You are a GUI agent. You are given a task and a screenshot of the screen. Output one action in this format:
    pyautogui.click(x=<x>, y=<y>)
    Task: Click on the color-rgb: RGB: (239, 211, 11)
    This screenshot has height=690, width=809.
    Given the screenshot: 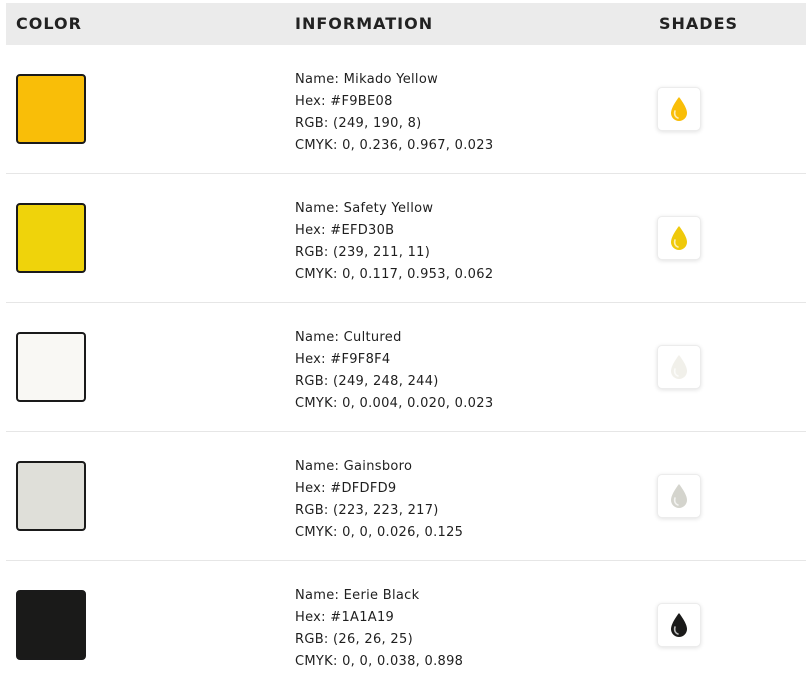 What is the action you would take?
    pyautogui.click(x=363, y=252)
    